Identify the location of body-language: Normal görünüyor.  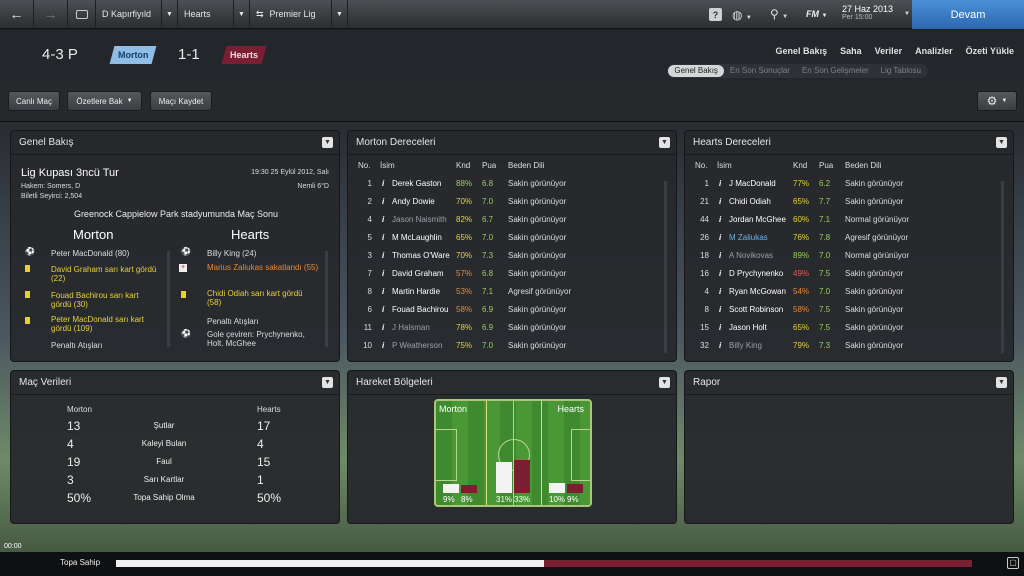
(877, 219).